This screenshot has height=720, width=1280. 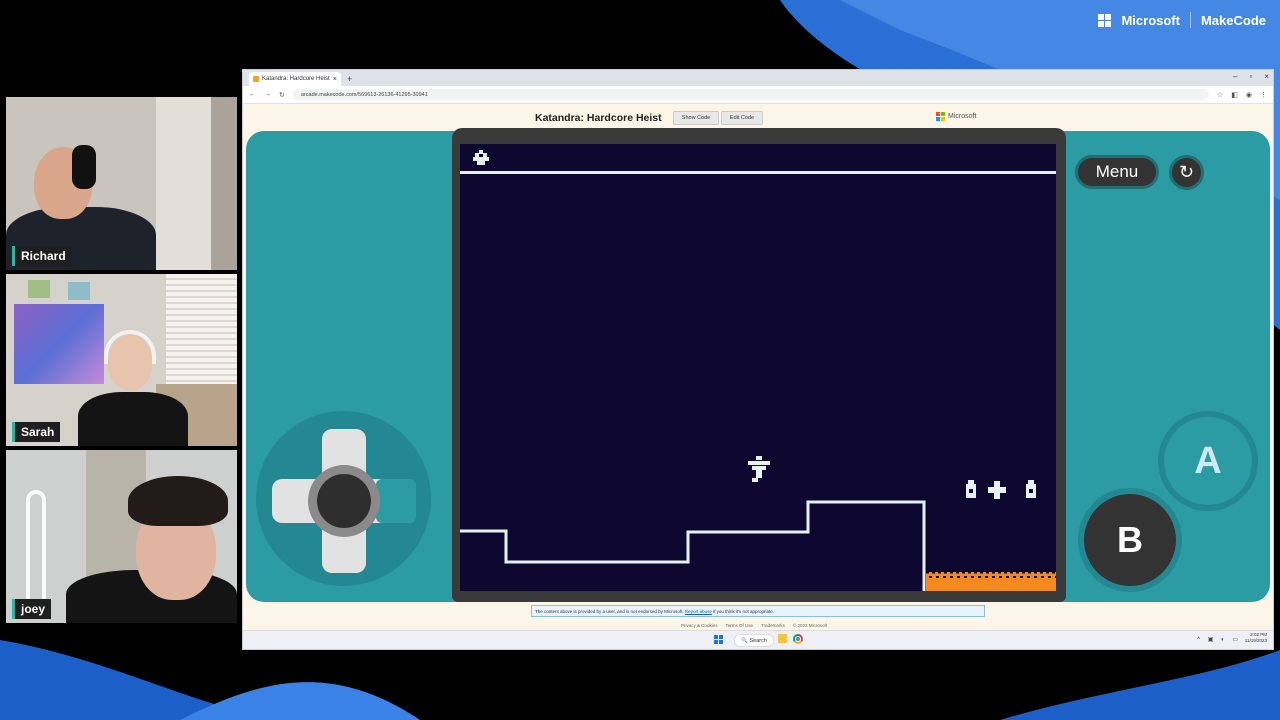 What do you see at coordinates (42, 256) in the screenshot?
I see `participant-nameplate: Richard` at bounding box center [42, 256].